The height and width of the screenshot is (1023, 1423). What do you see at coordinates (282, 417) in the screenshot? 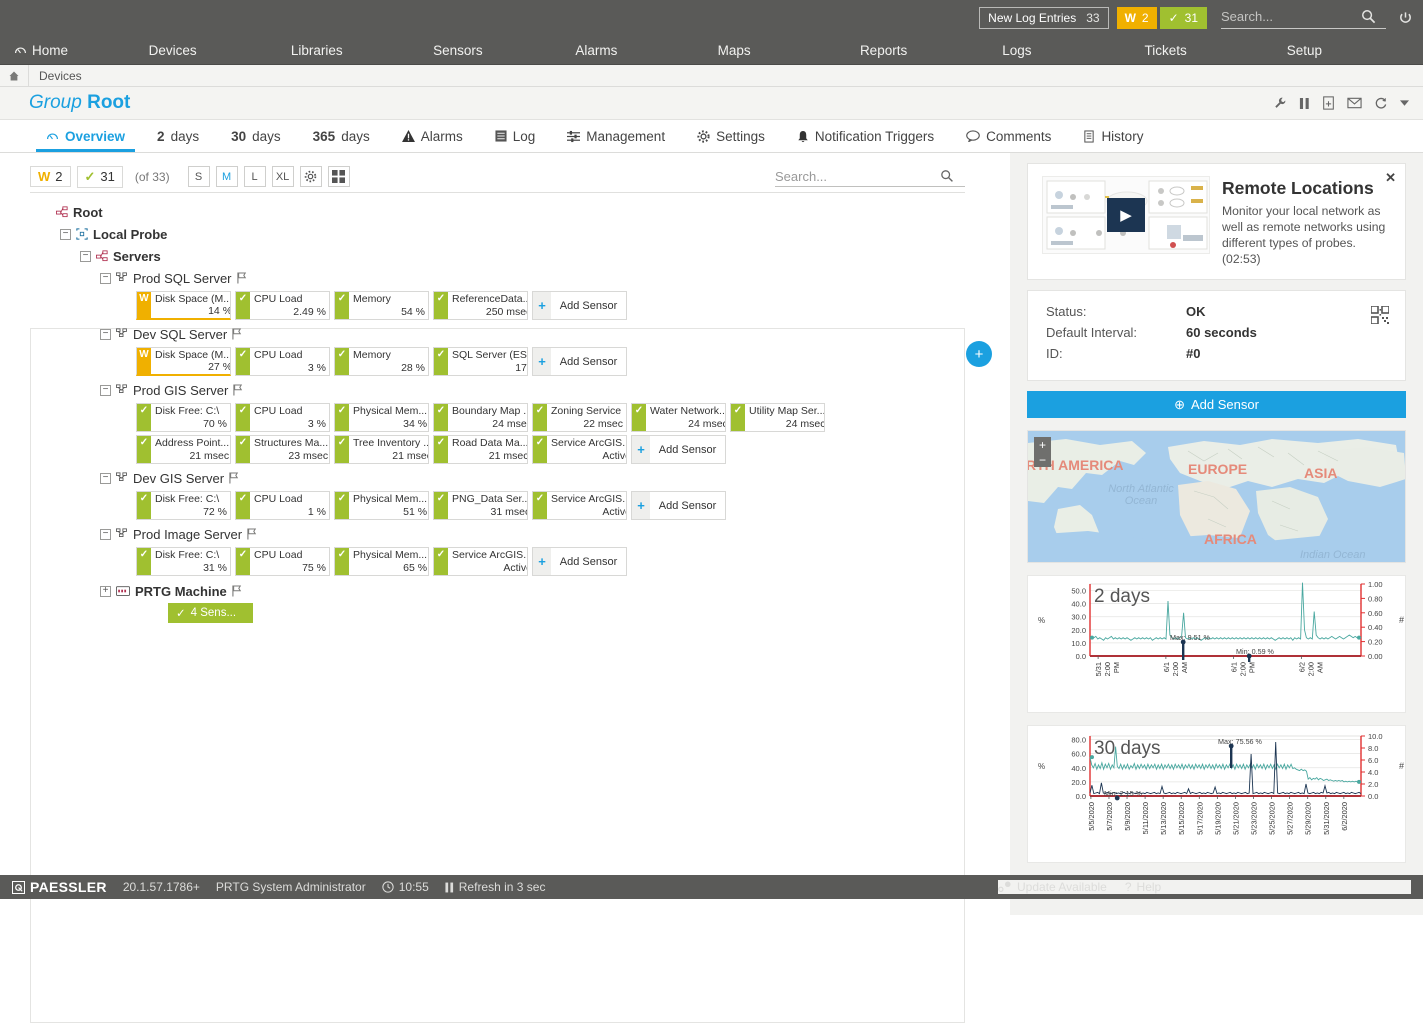
I see `sensor-tile: ✓ CPU Load 3 %` at bounding box center [282, 417].